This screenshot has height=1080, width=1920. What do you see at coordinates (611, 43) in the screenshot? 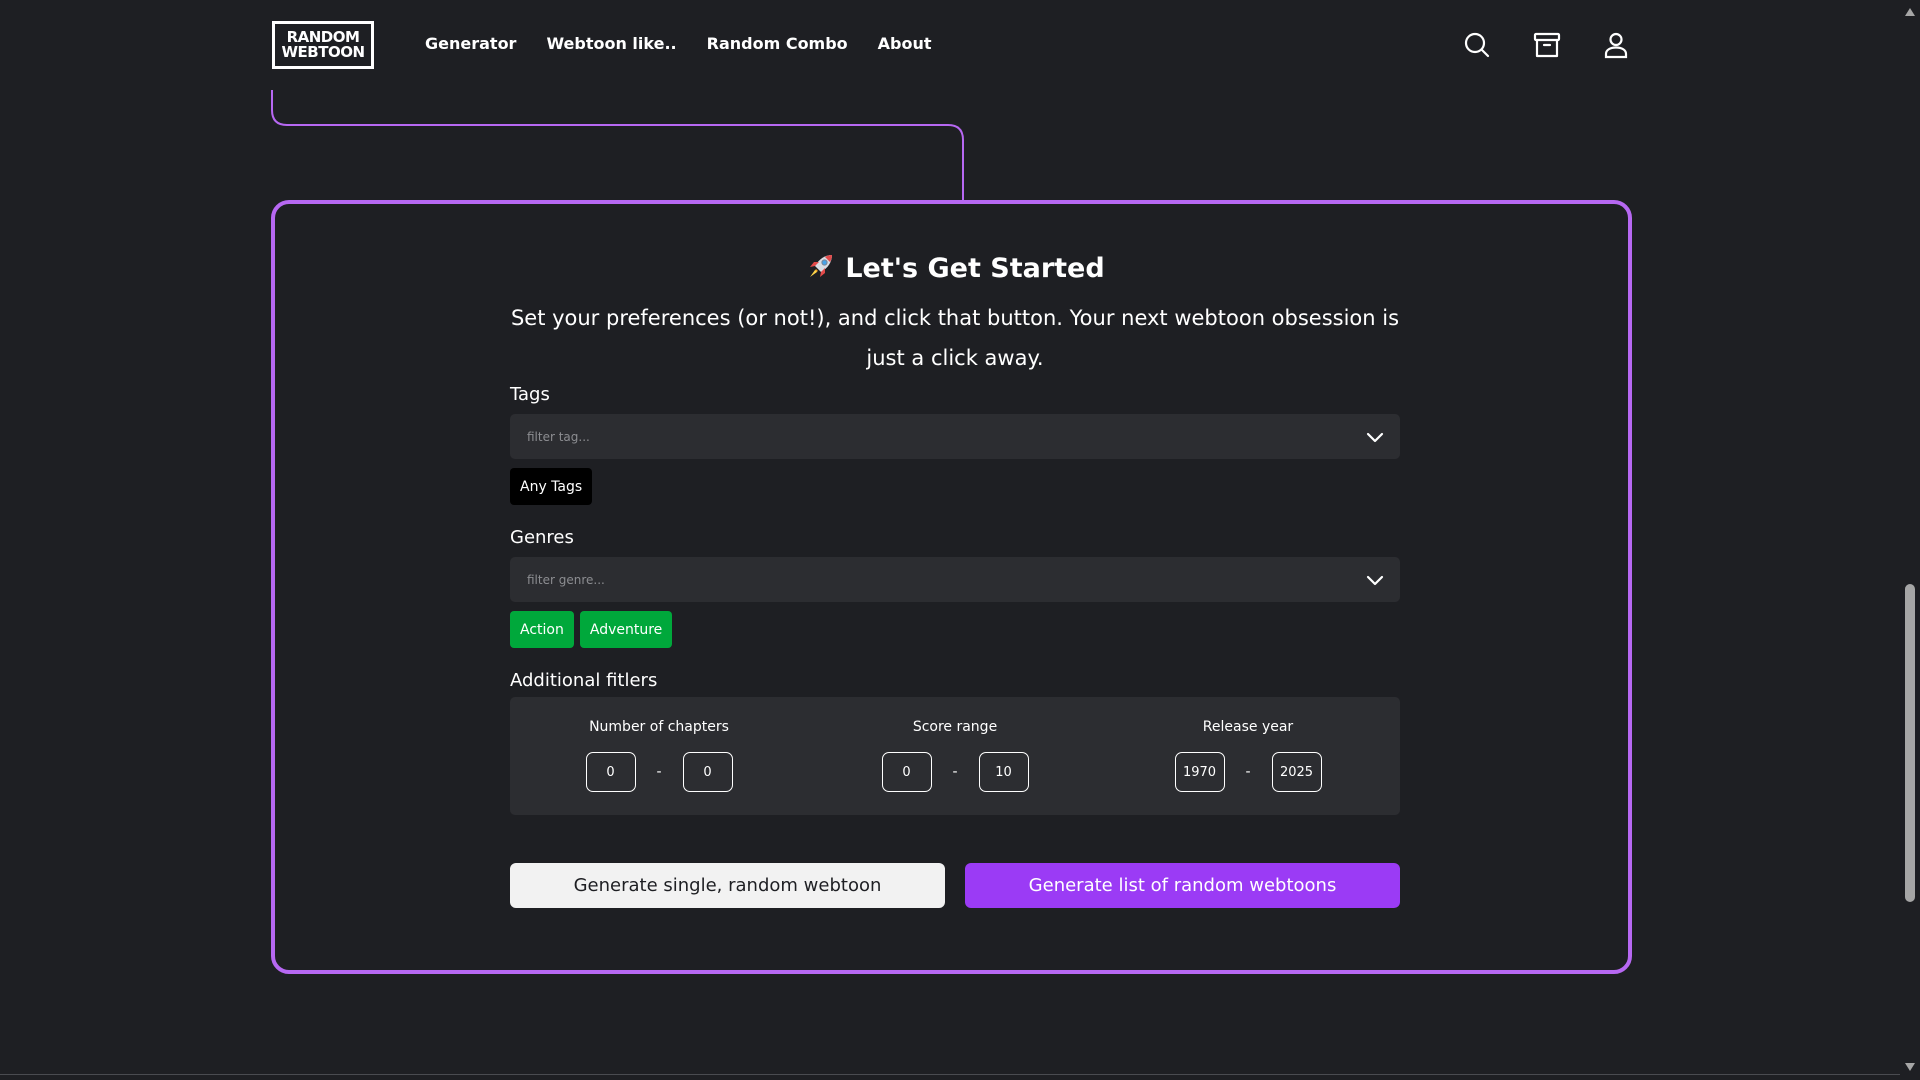
I see `nav-webtoon-like: Webtoon like..` at bounding box center [611, 43].